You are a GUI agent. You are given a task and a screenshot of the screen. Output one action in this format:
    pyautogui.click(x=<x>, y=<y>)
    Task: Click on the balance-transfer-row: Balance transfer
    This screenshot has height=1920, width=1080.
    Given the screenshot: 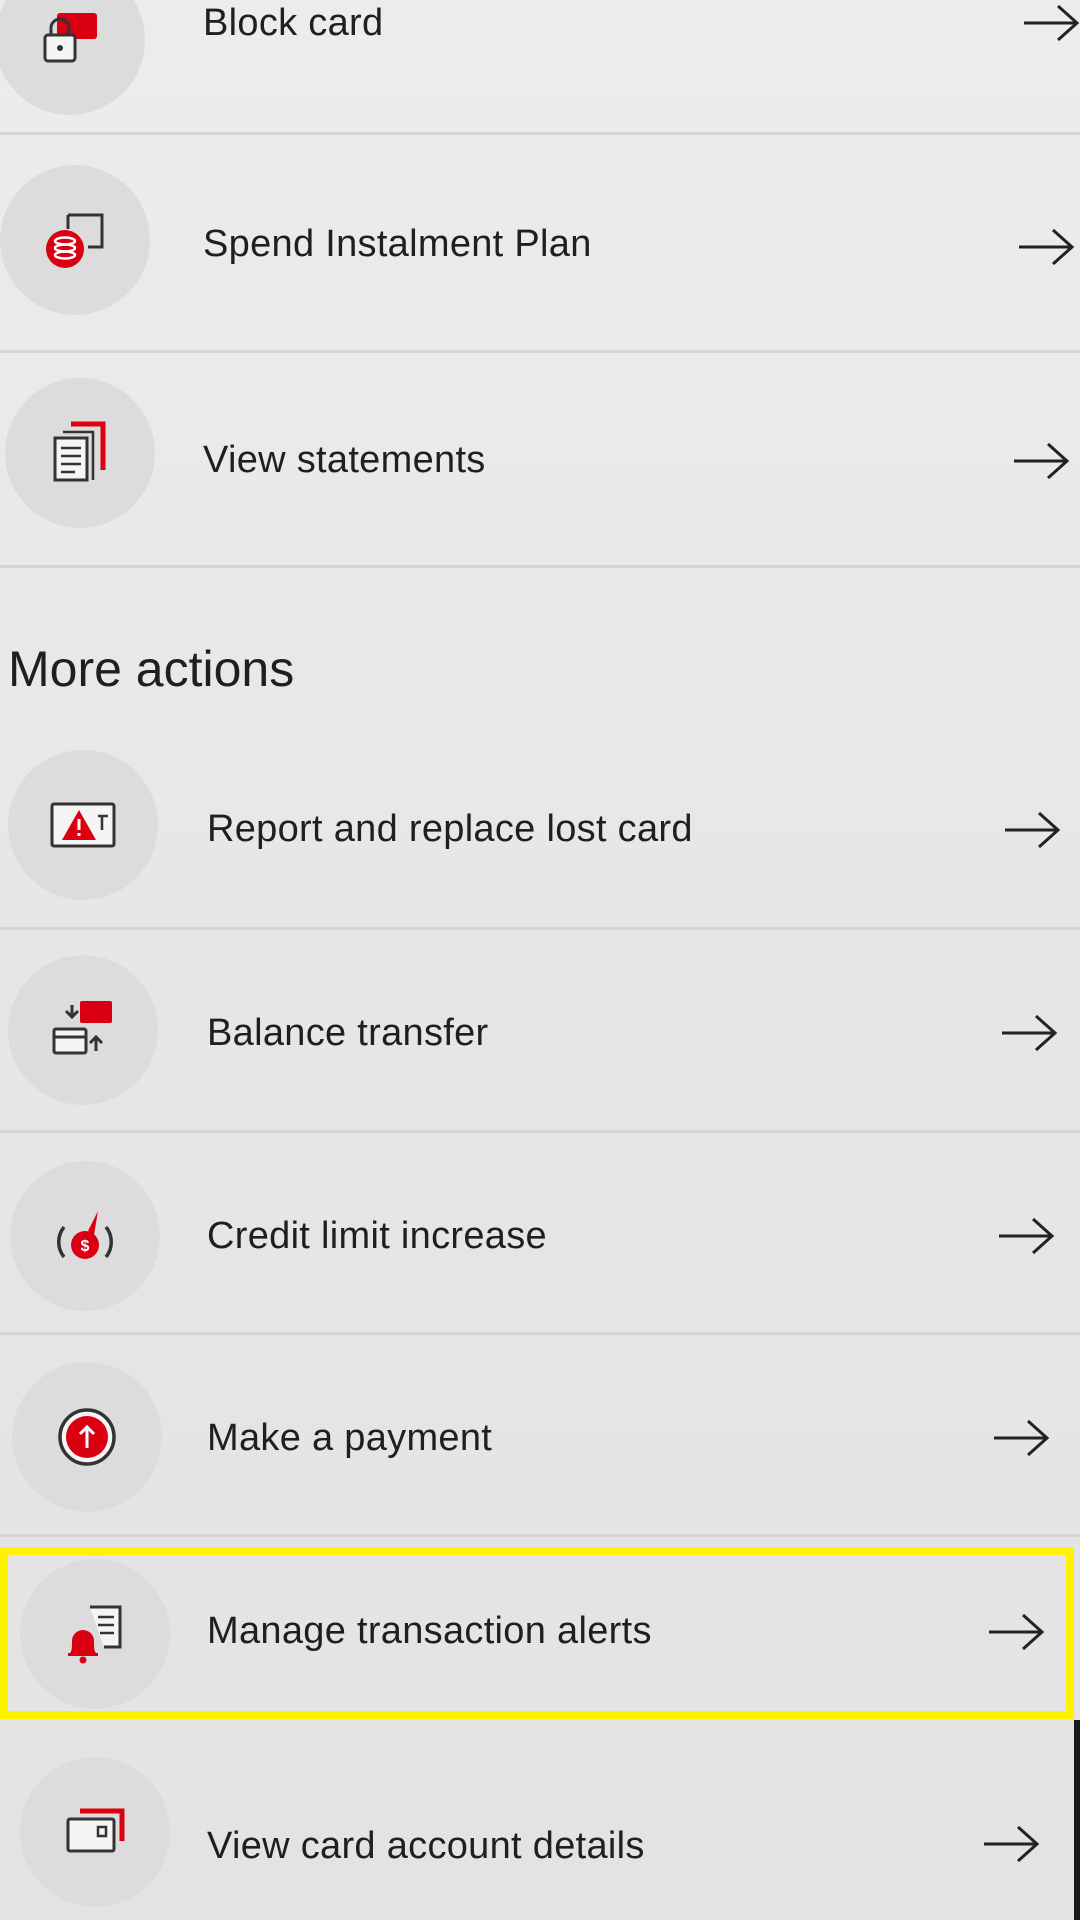 What is the action you would take?
    pyautogui.click(x=540, y=1031)
    